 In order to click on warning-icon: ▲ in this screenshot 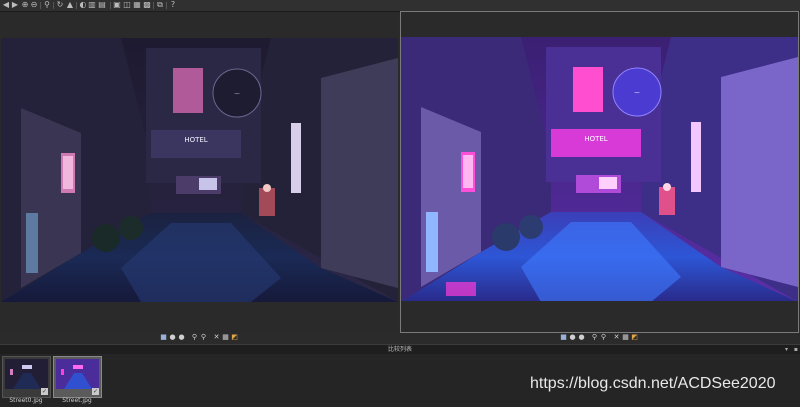, I will do `click(70, 5)`.